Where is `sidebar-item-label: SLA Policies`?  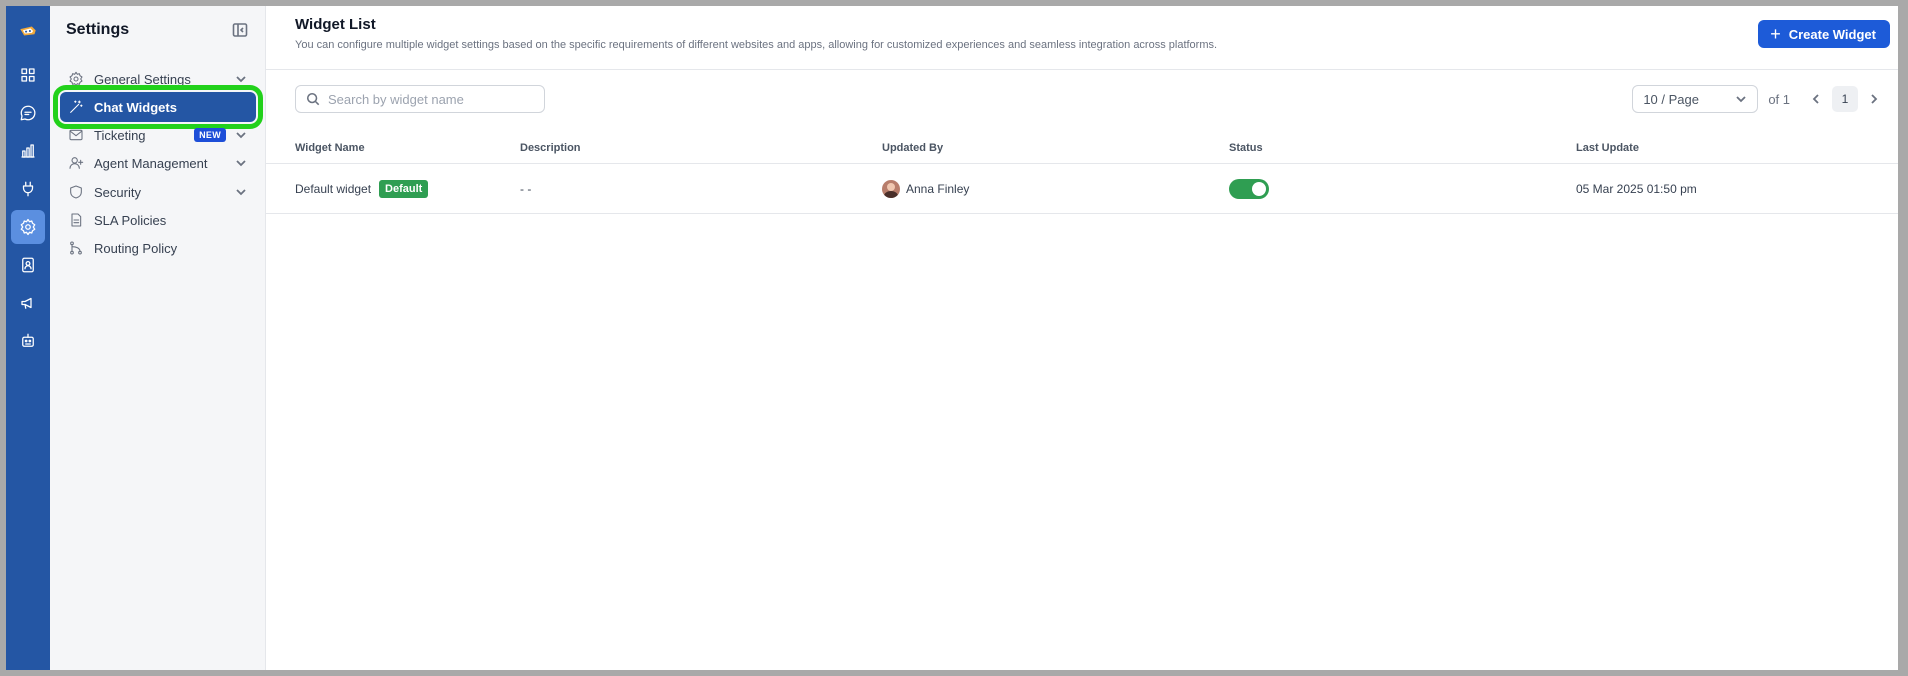
sidebar-item-label: SLA Policies is located at coordinates (130, 220).